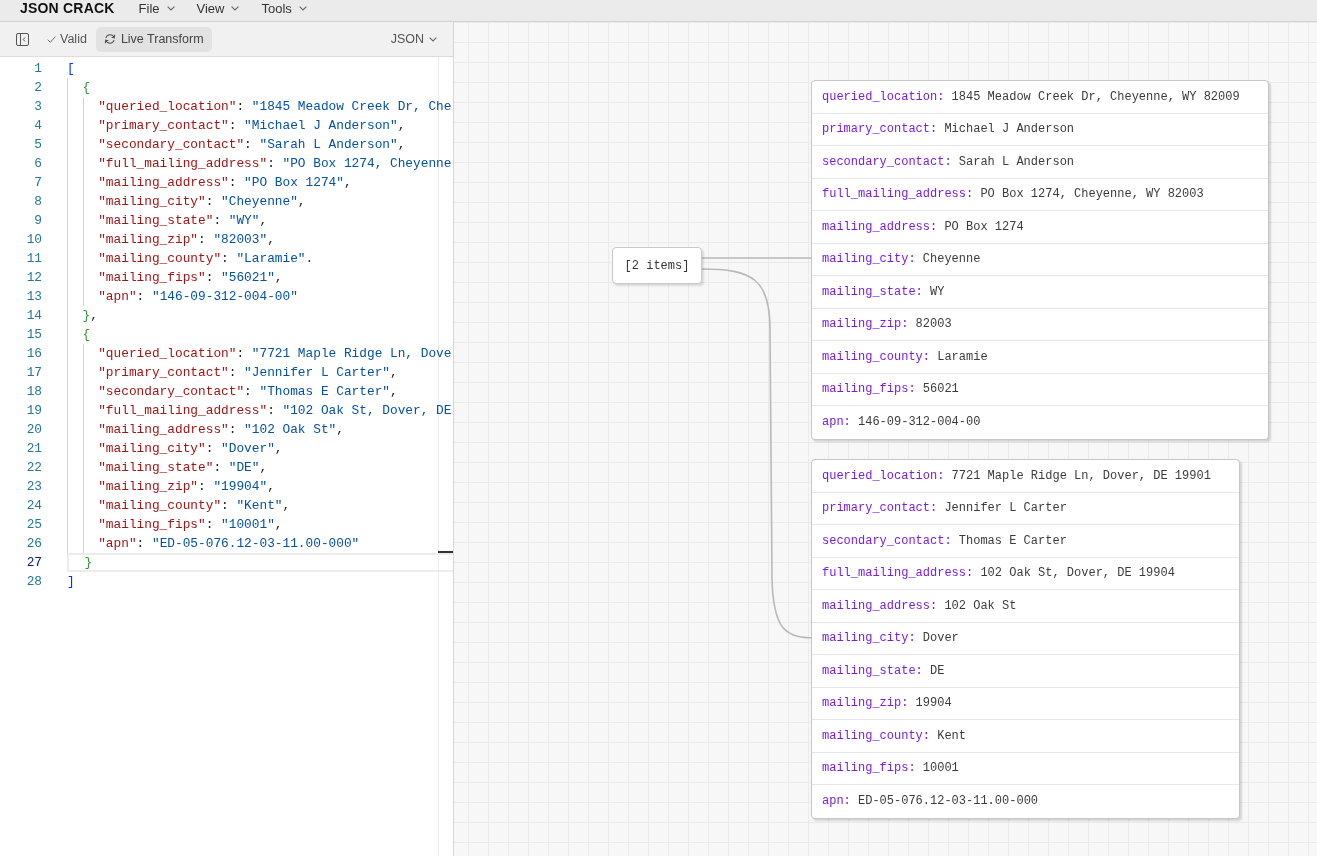 Image resolution: width=1317 pixels, height=856 pixels. What do you see at coordinates (413, 39) in the screenshot?
I see `format-dropdown: JSON` at bounding box center [413, 39].